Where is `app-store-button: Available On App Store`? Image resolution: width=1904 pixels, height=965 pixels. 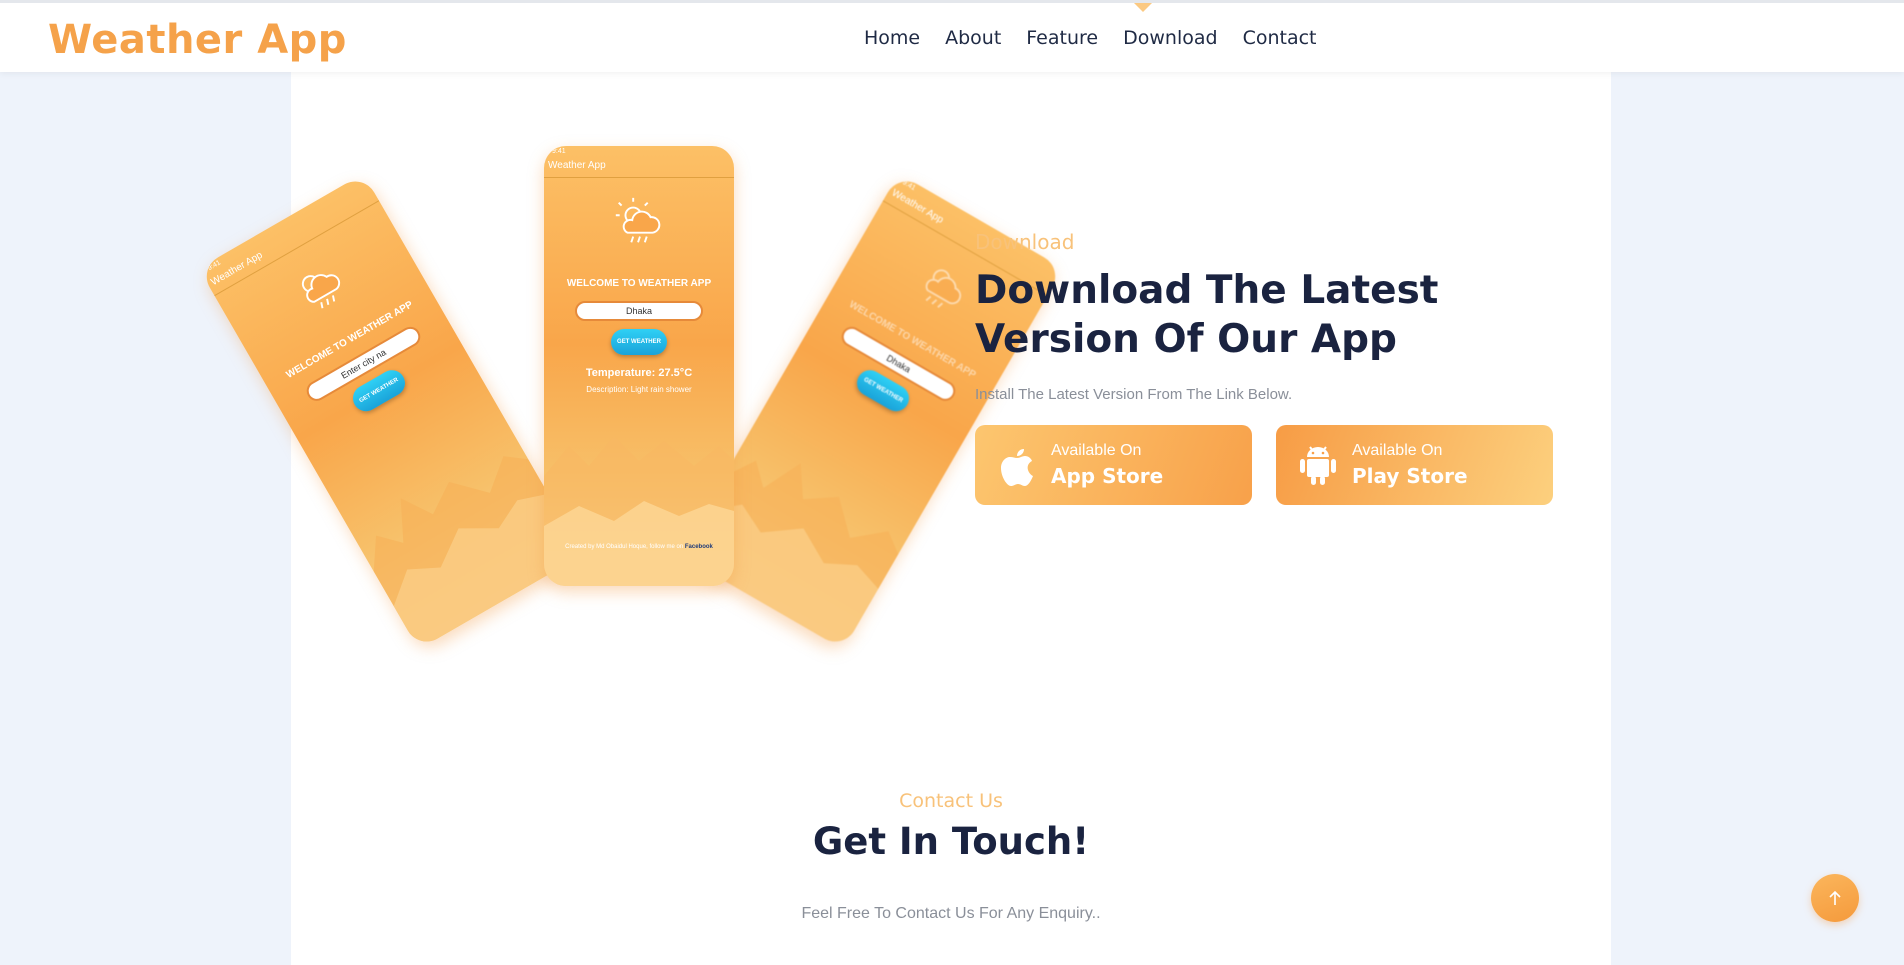 app-store-button: Available On App Store is located at coordinates (1113, 465).